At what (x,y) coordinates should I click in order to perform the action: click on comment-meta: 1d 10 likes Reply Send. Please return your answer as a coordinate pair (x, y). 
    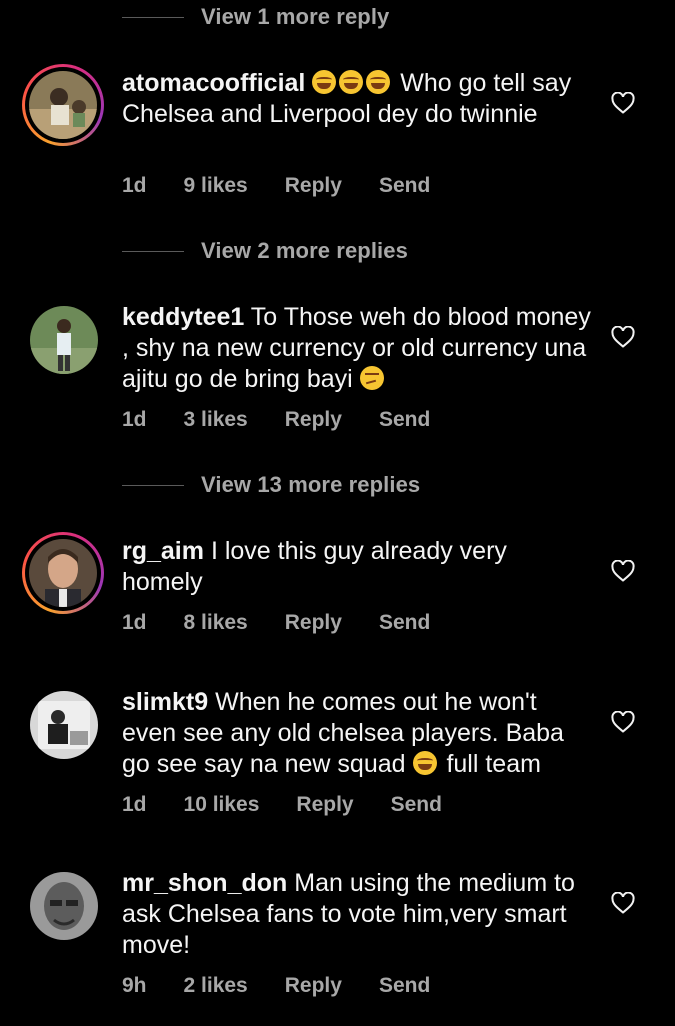
    Looking at the image, I should click on (300, 805).